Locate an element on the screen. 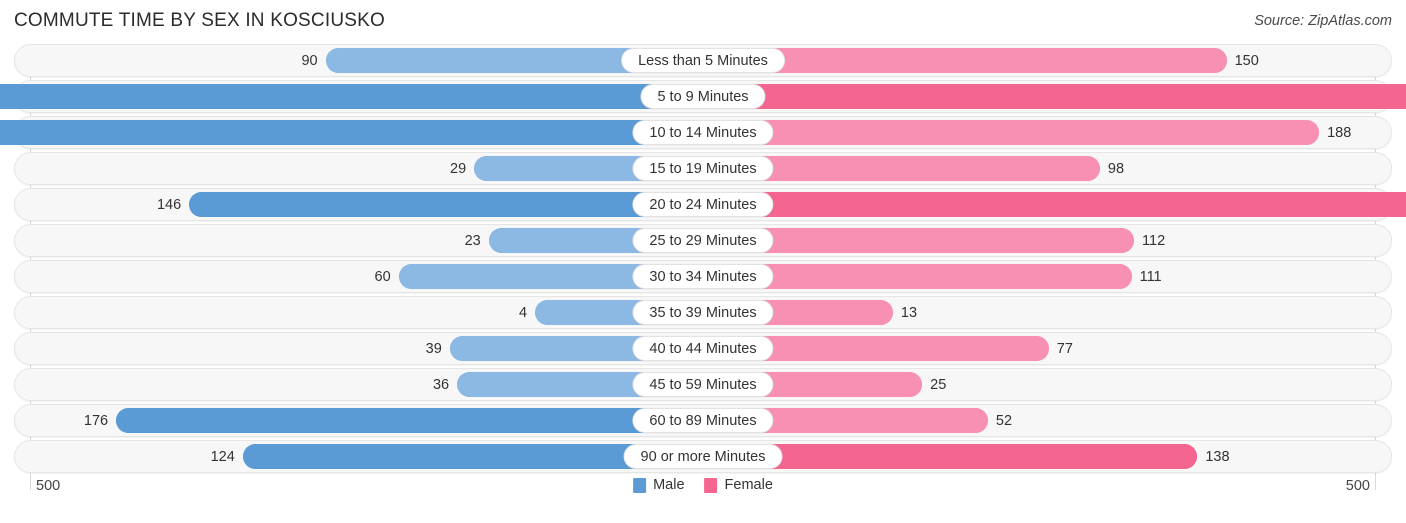 The image size is (1406, 523). bar-value-female: 112 is located at coordinates (1154, 241).